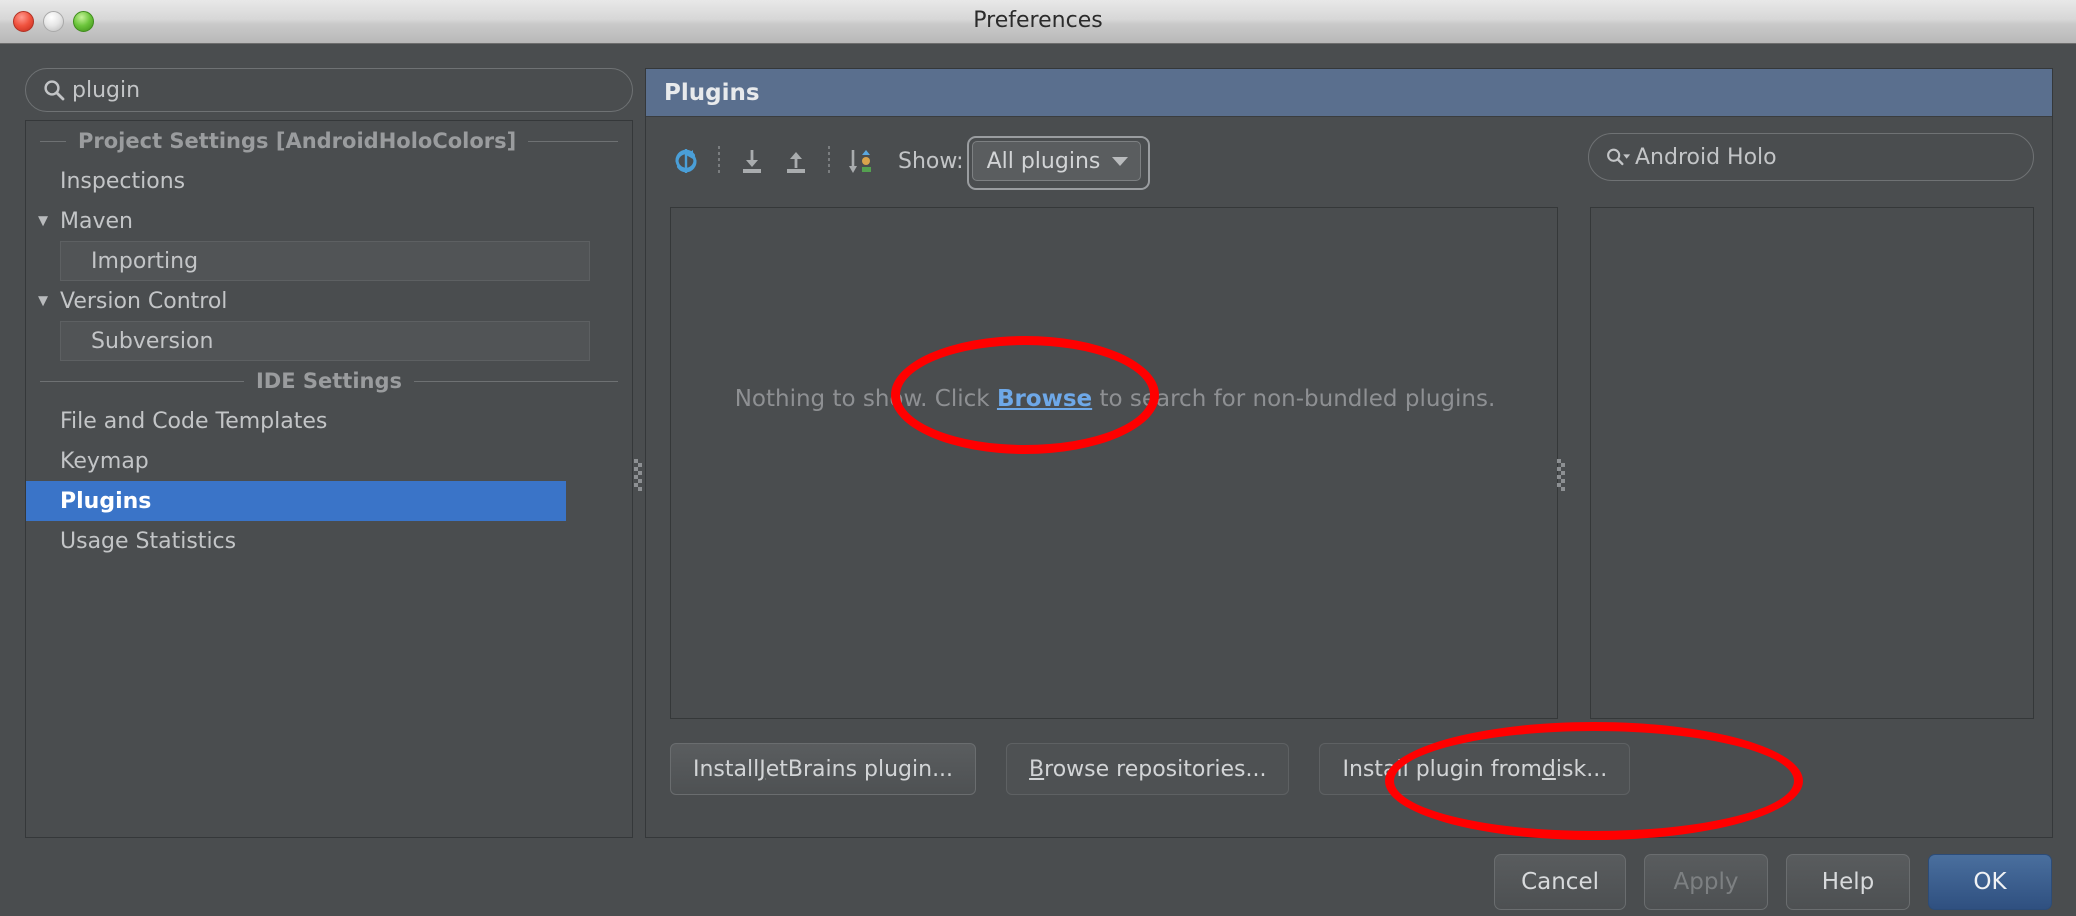 The height and width of the screenshot is (916, 2076). I want to click on show-filter-value: All plugins, so click(1043, 161).